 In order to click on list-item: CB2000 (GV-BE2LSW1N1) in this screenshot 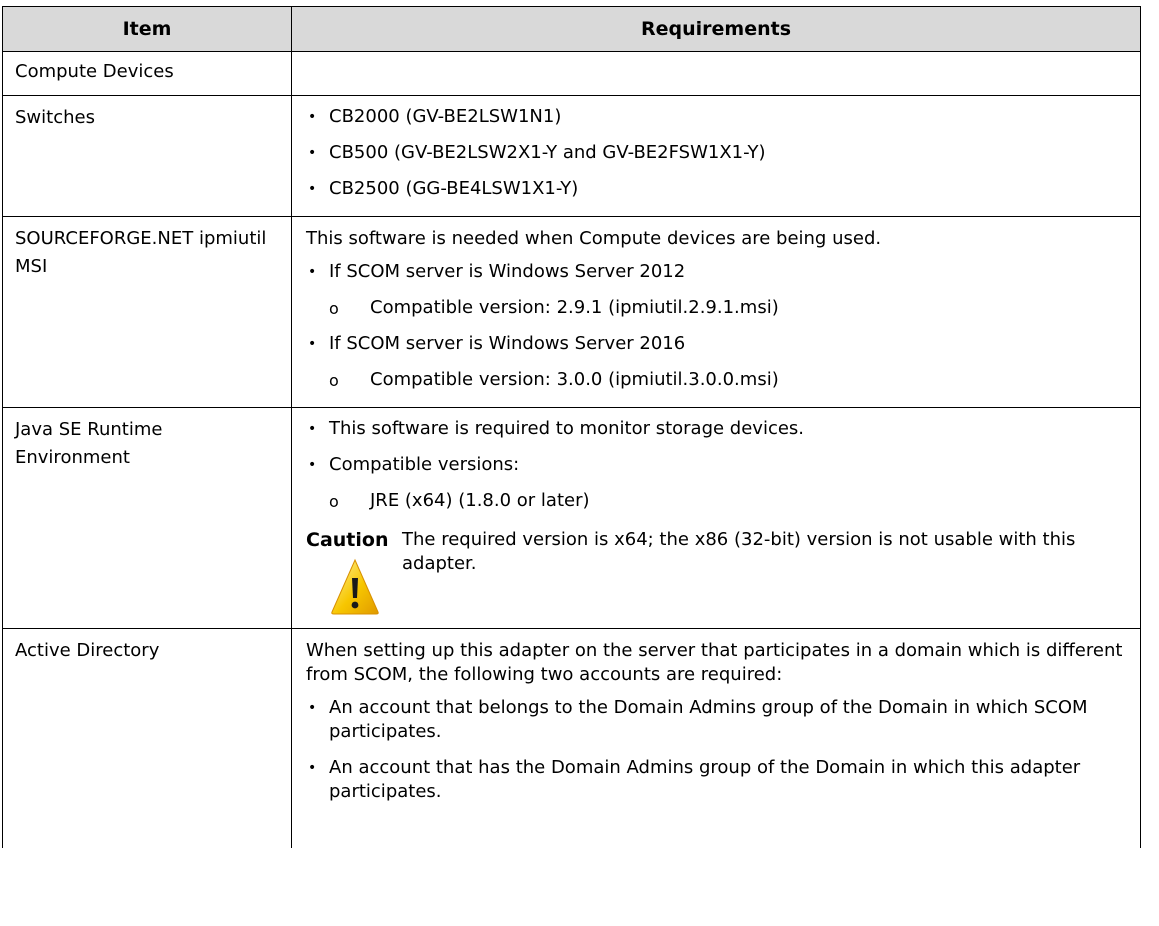, I will do `click(716, 118)`.